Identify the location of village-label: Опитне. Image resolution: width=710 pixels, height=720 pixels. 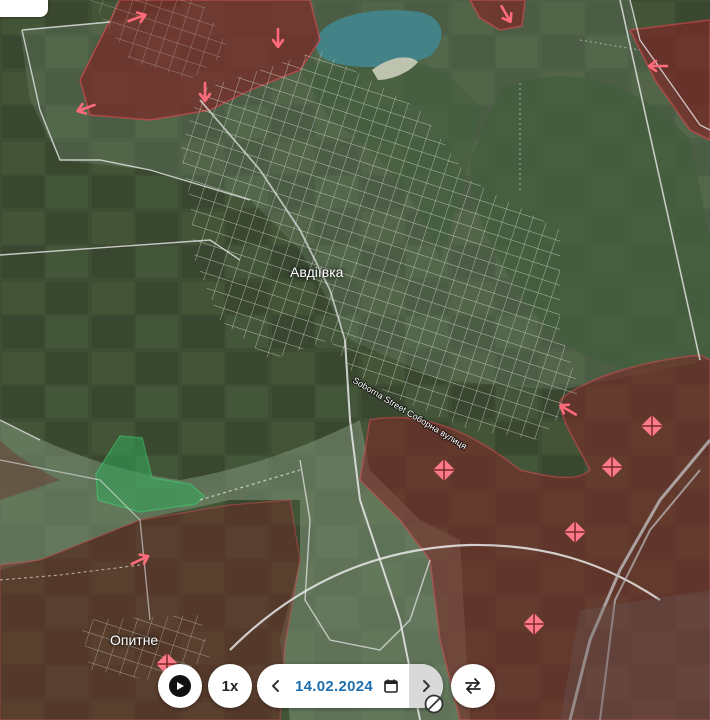
(134, 640).